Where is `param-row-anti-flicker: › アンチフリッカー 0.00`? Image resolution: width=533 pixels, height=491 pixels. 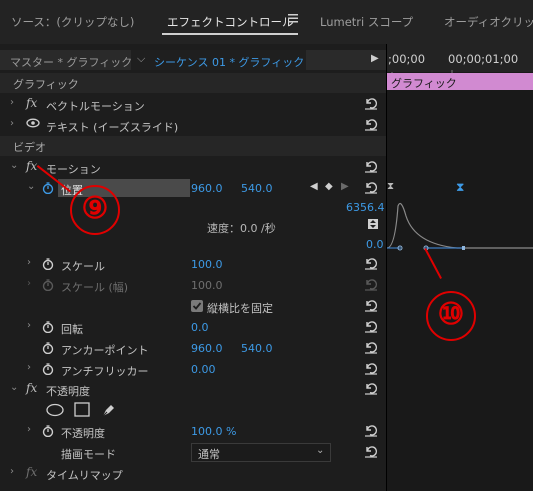 param-row-anti-flicker: › アンチフリッカー 0.00 is located at coordinates (193, 369).